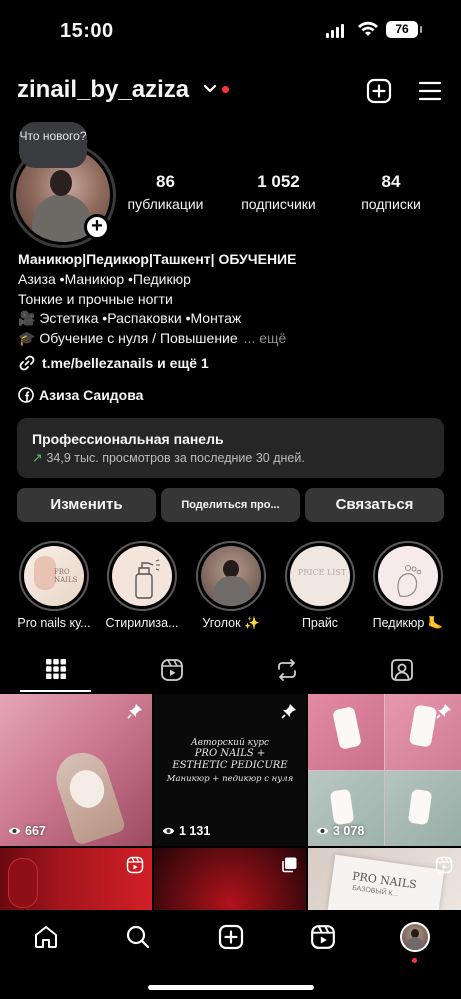 The height and width of the screenshot is (999, 461). What do you see at coordinates (104, 278) in the screenshot?
I see `bio-line: Азиза •Маникюр •Педикюр` at bounding box center [104, 278].